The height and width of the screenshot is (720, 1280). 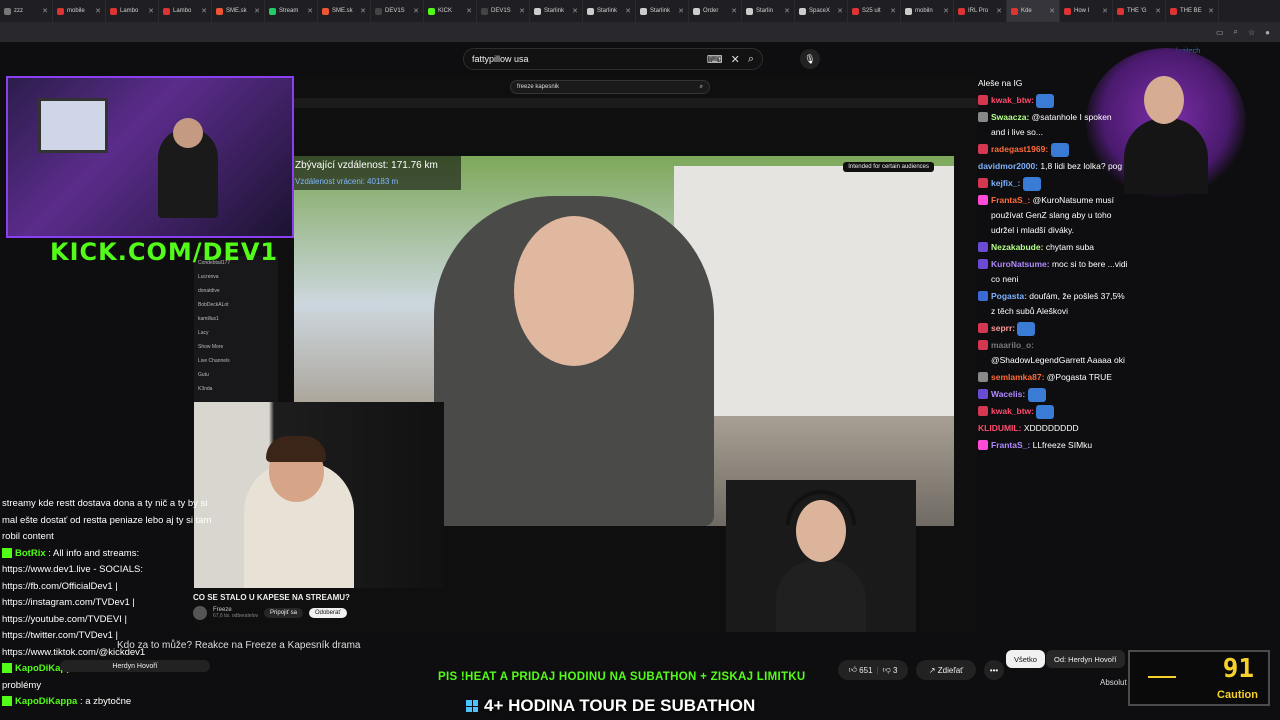 What do you see at coordinates (1017, 377) in the screenshot?
I see `chat-username: semlamka87:` at bounding box center [1017, 377].